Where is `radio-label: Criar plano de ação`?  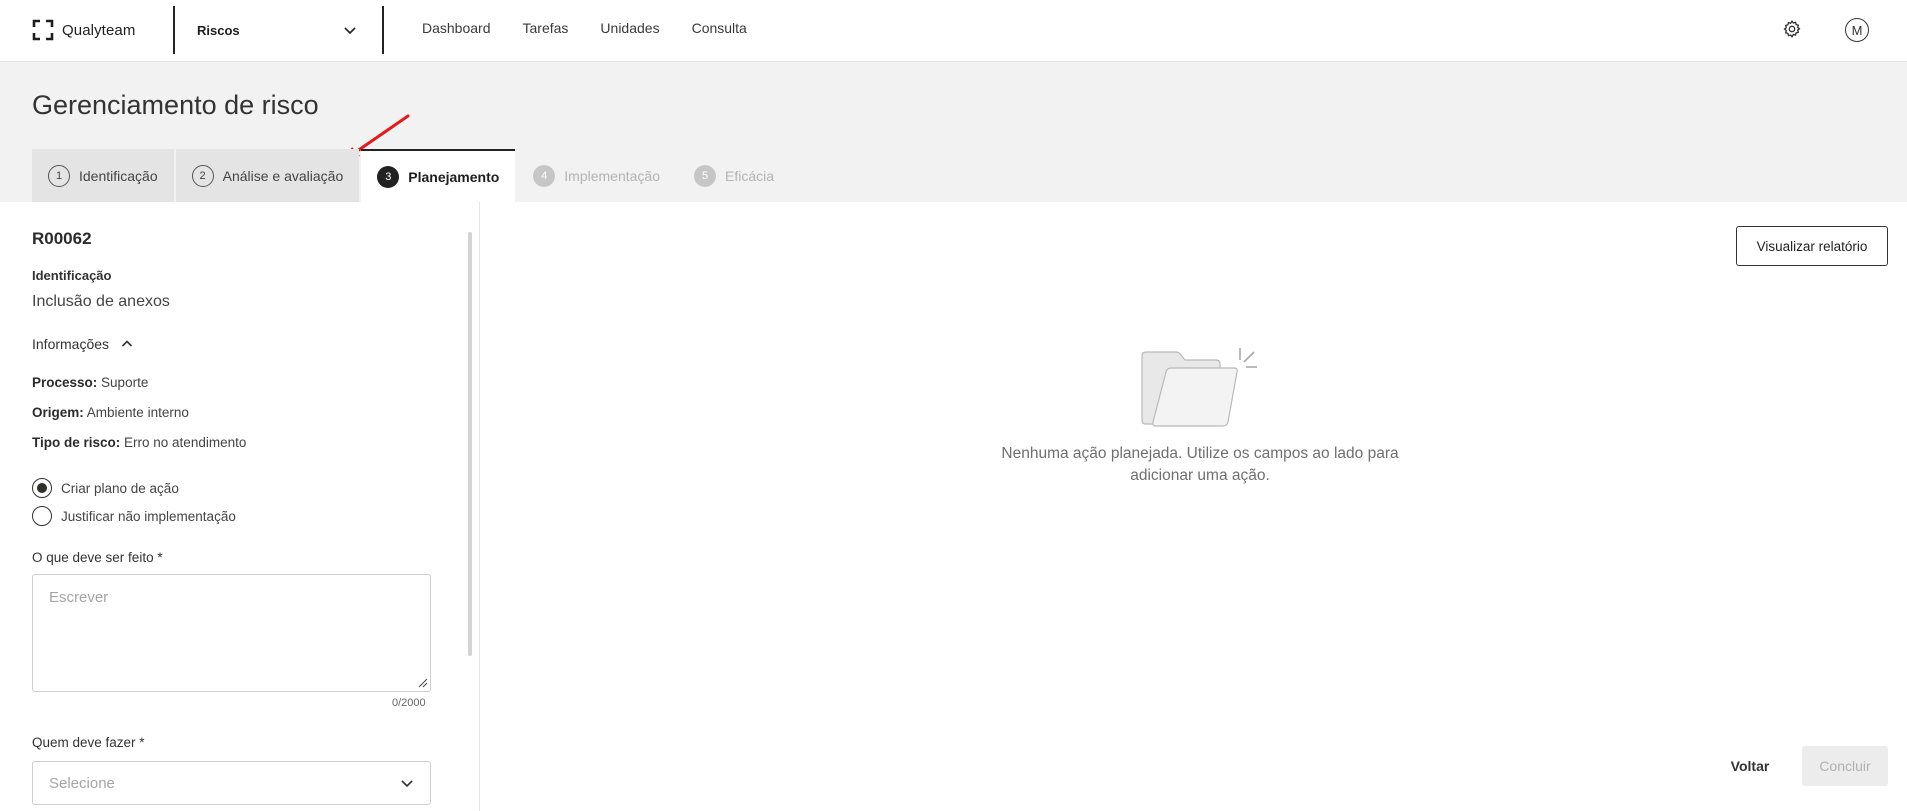 radio-label: Criar plano de ação is located at coordinates (120, 488).